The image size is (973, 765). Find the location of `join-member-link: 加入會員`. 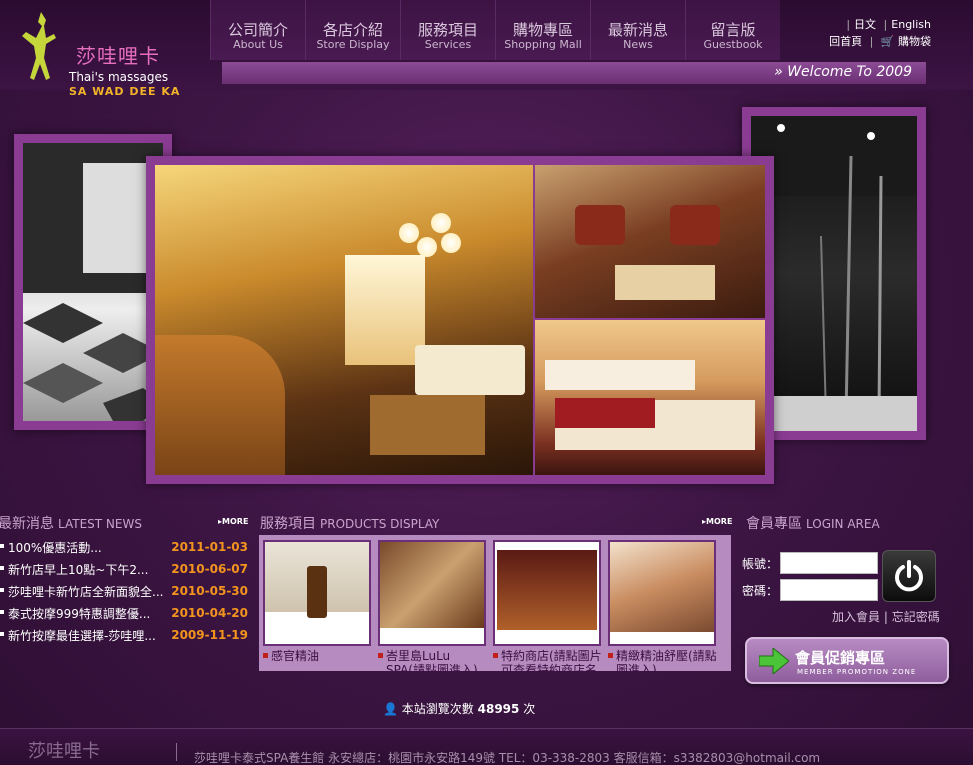

join-member-link: 加入會員 is located at coordinates (856, 617).